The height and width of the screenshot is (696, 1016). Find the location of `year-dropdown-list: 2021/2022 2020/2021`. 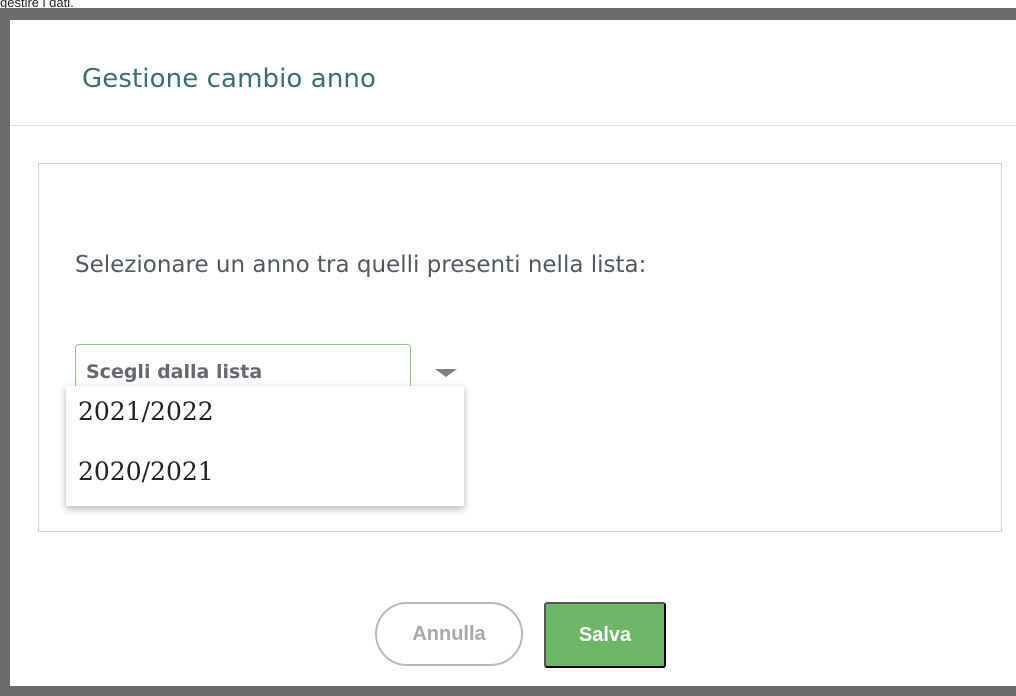

year-dropdown-list: 2021/2022 2020/2021 is located at coordinates (265, 446).